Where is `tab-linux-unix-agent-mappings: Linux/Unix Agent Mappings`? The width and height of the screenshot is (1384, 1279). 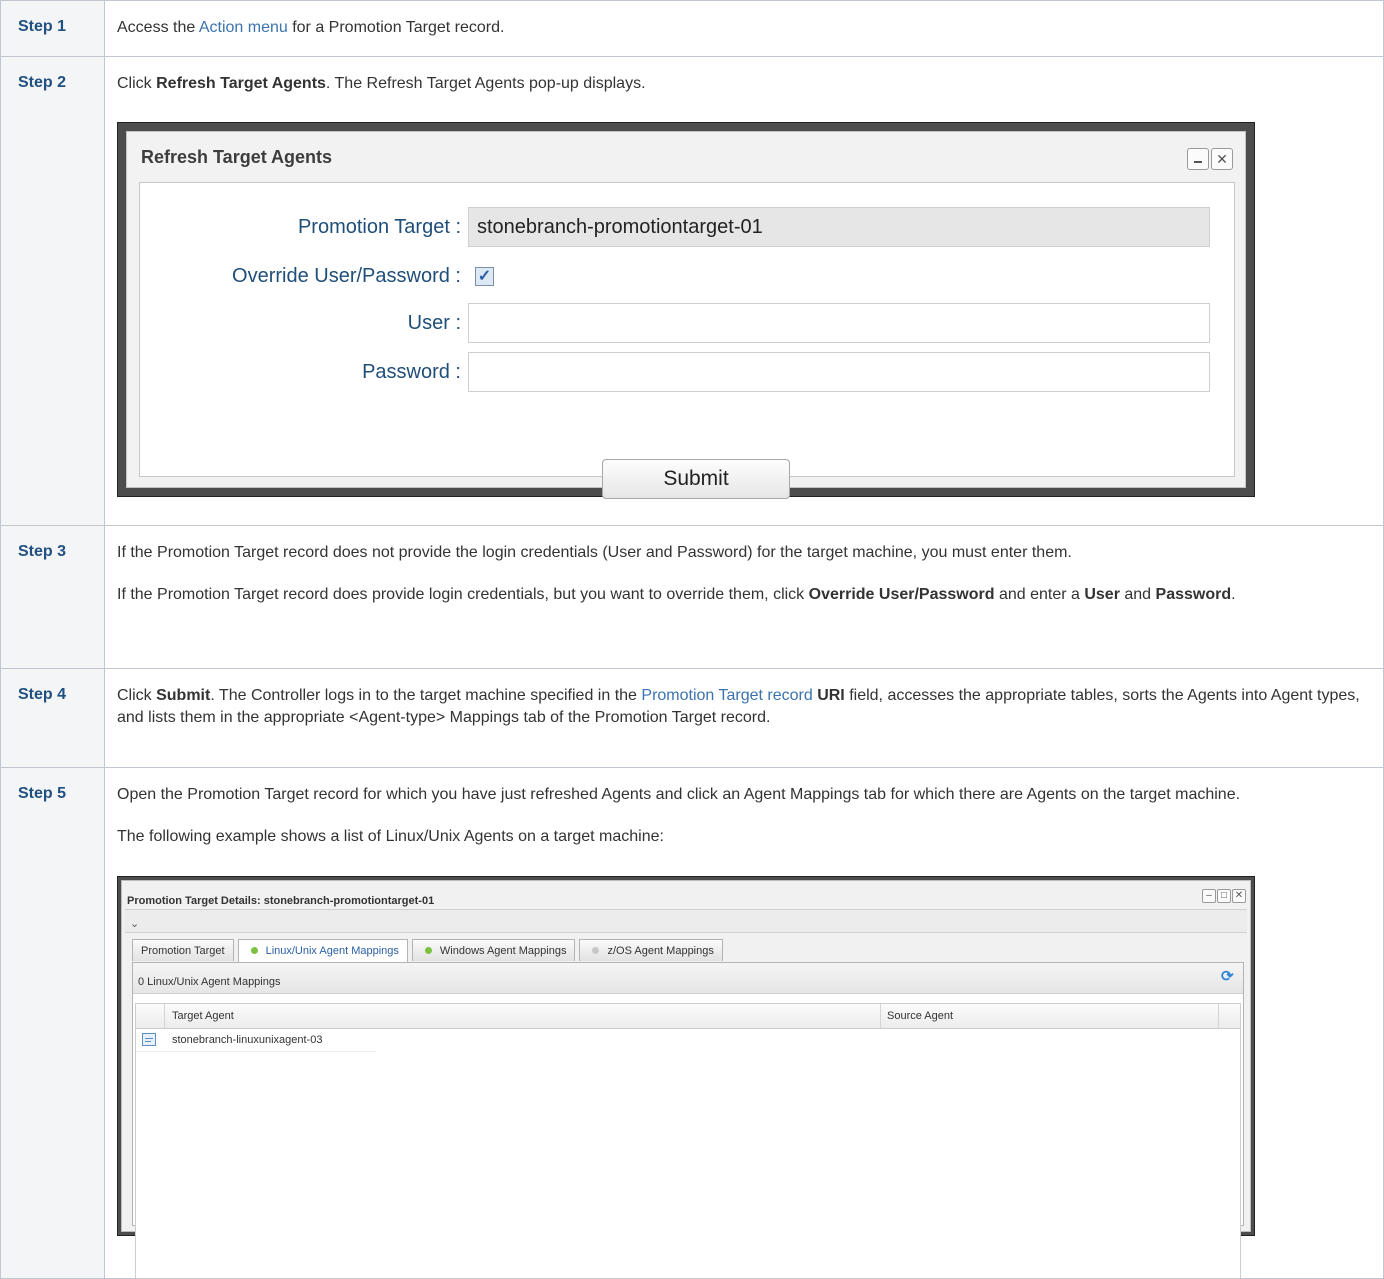
tab-linux-unix-agent-mappings: Linux/Unix Agent Mappings is located at coordinates (322, 951).